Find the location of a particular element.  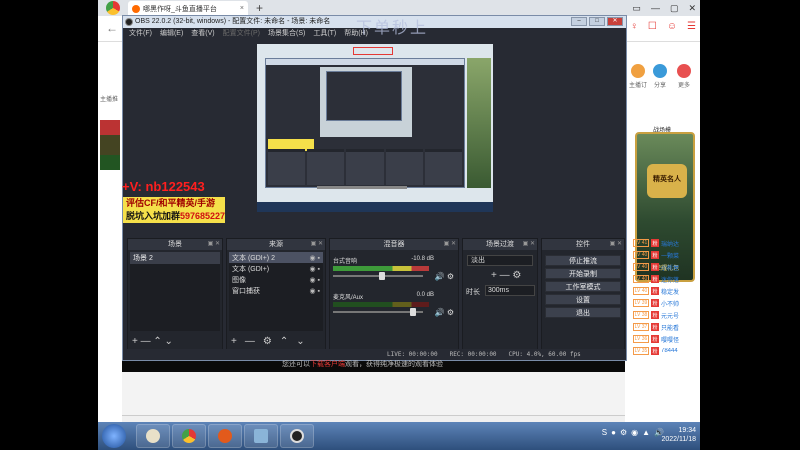

menu-view: 查看(V) is located at coordinates (202, 34).